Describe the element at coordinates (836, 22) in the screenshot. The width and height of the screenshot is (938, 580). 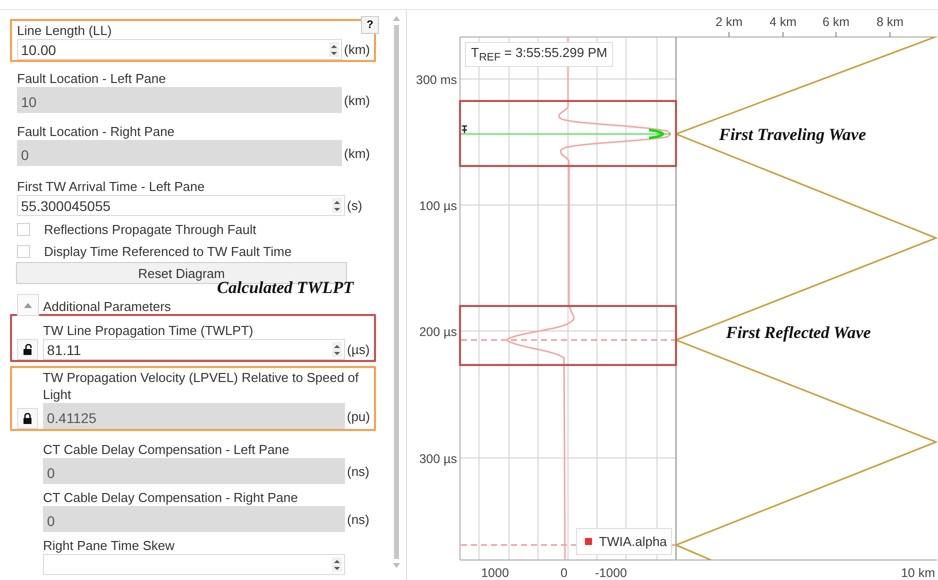
I see `axis-tick-label: 6 km` at that location.